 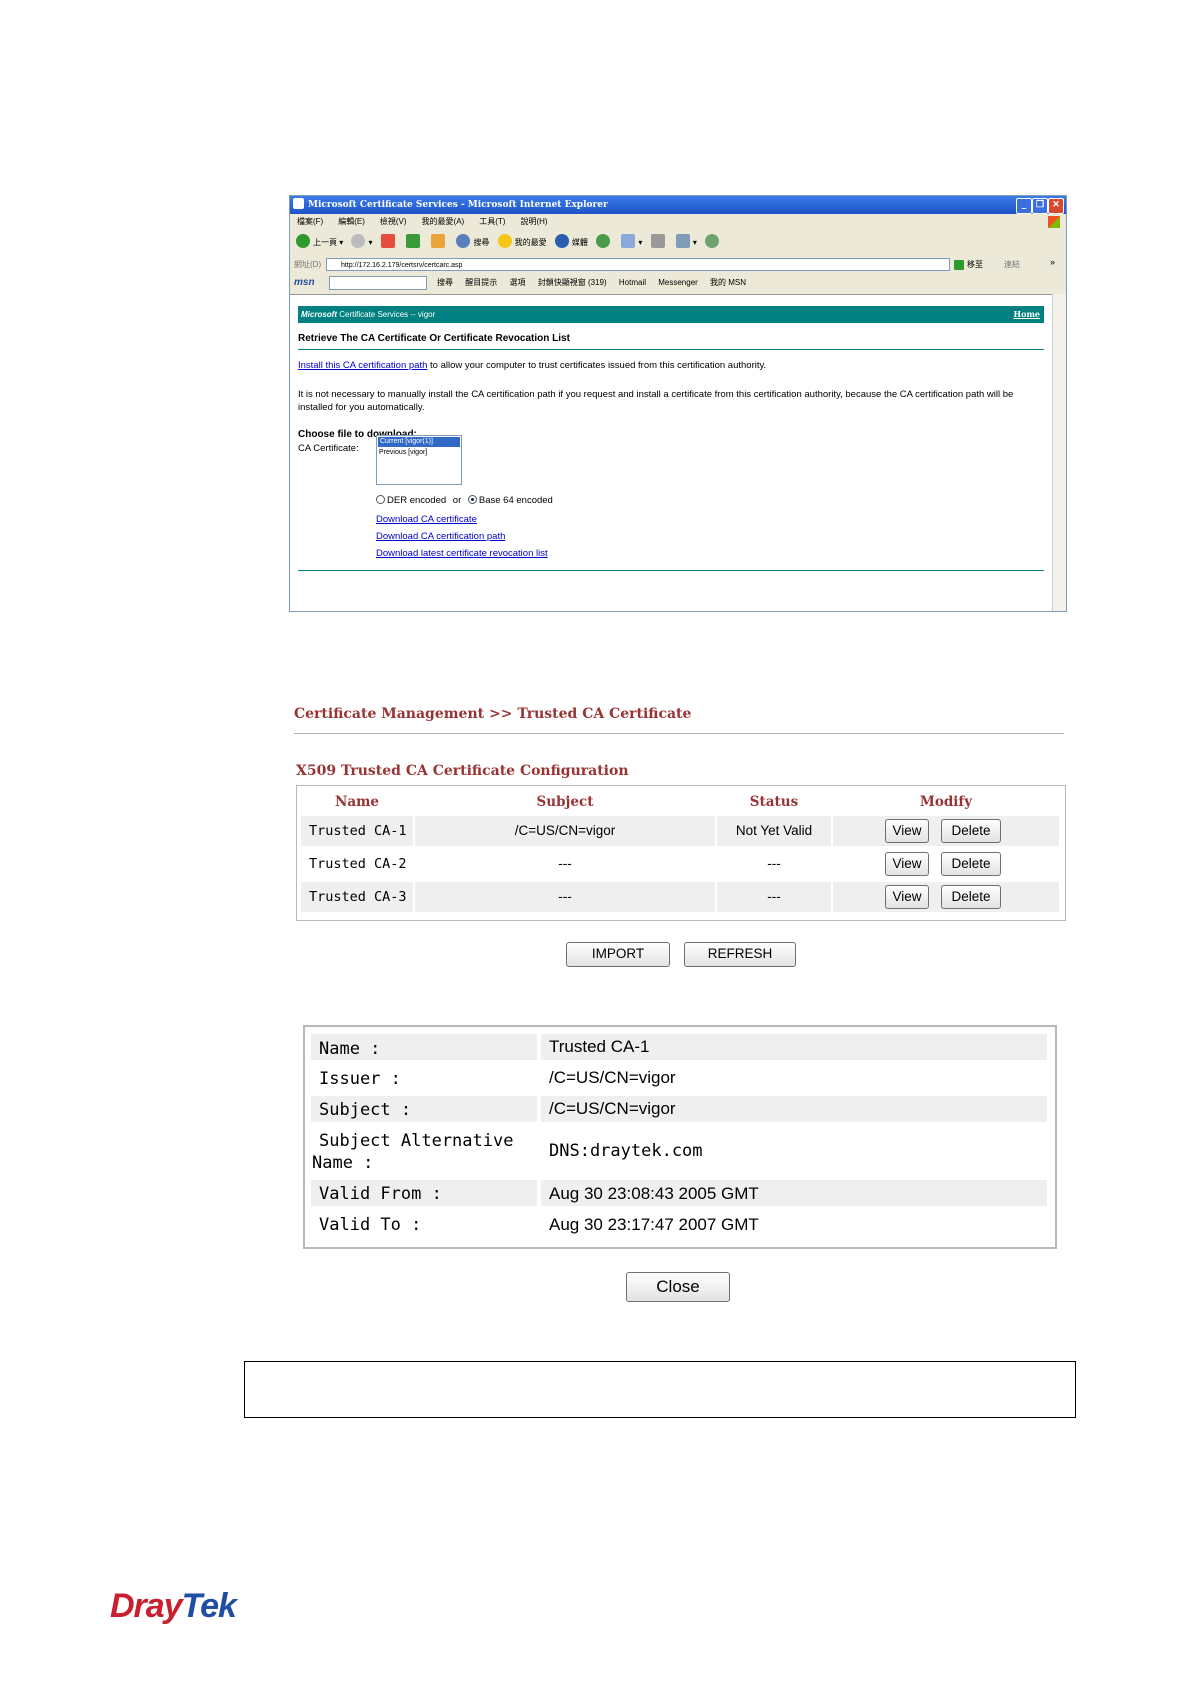 What do you see at coordinates (439, 243) in the screenshot?
I see `home-button` at bounding box center [439, 243].